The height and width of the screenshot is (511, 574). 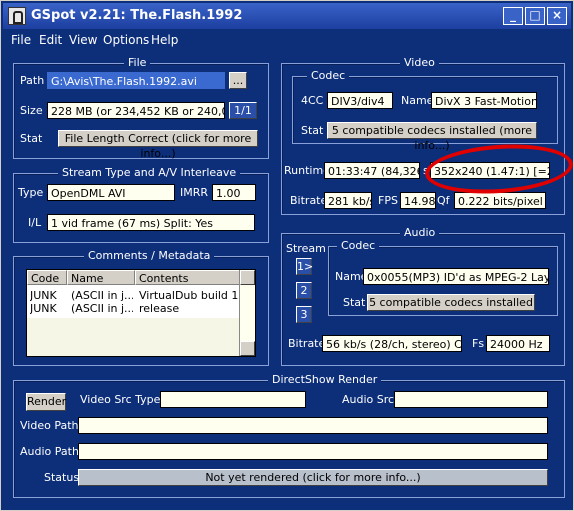 What do you see at coordinates (136, 110) in the screenshot?
I see `size-field: 228 MB (or 234,452 KB or 240,07` at bounding box center [136, 110].